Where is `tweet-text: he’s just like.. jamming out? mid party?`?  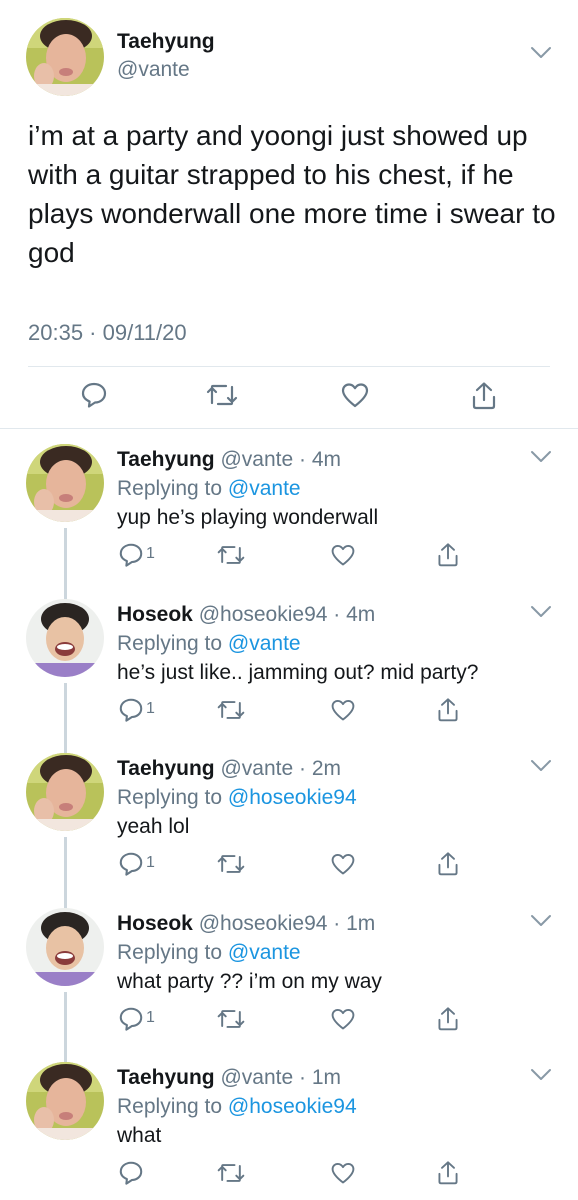
tweet-text: he’s just like.. jamming out? mid party? is located at coordinates (298, 672).